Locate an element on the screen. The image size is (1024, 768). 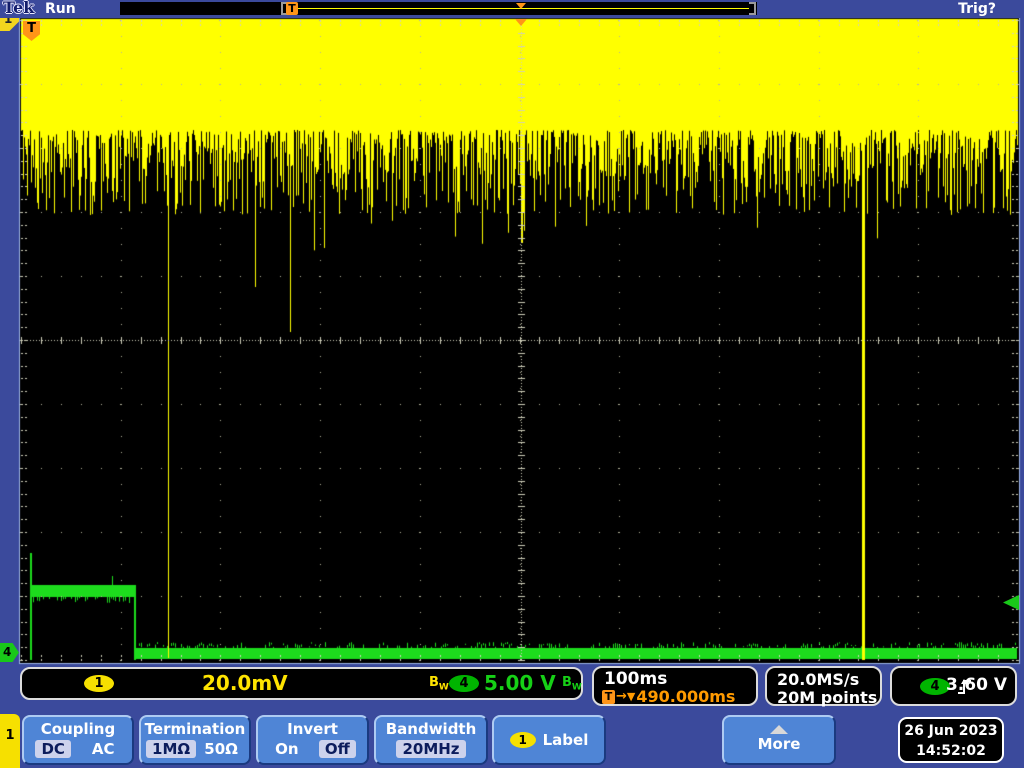
ch1-bandwidth-limit-icon: BW is located at coordinates (439, 684).